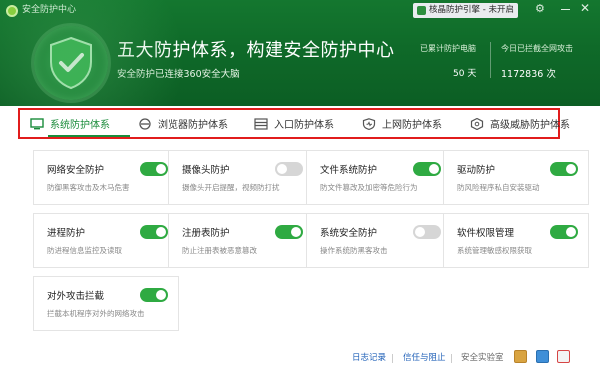 The image size is (600, 378). What do you see at coordinates (300, 11) in the screenshot?
I see `title-bar: 安全防护中心 核晶防护引擎 - 未开启 ⚙ ✕` at bounding box center [300, 11].